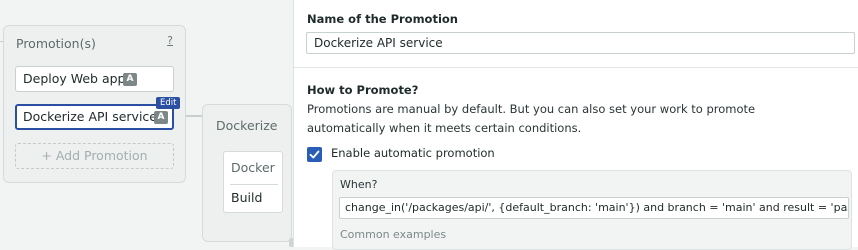  I want to click on promotion-item-label: Deploy Web app, so click(74, 78).